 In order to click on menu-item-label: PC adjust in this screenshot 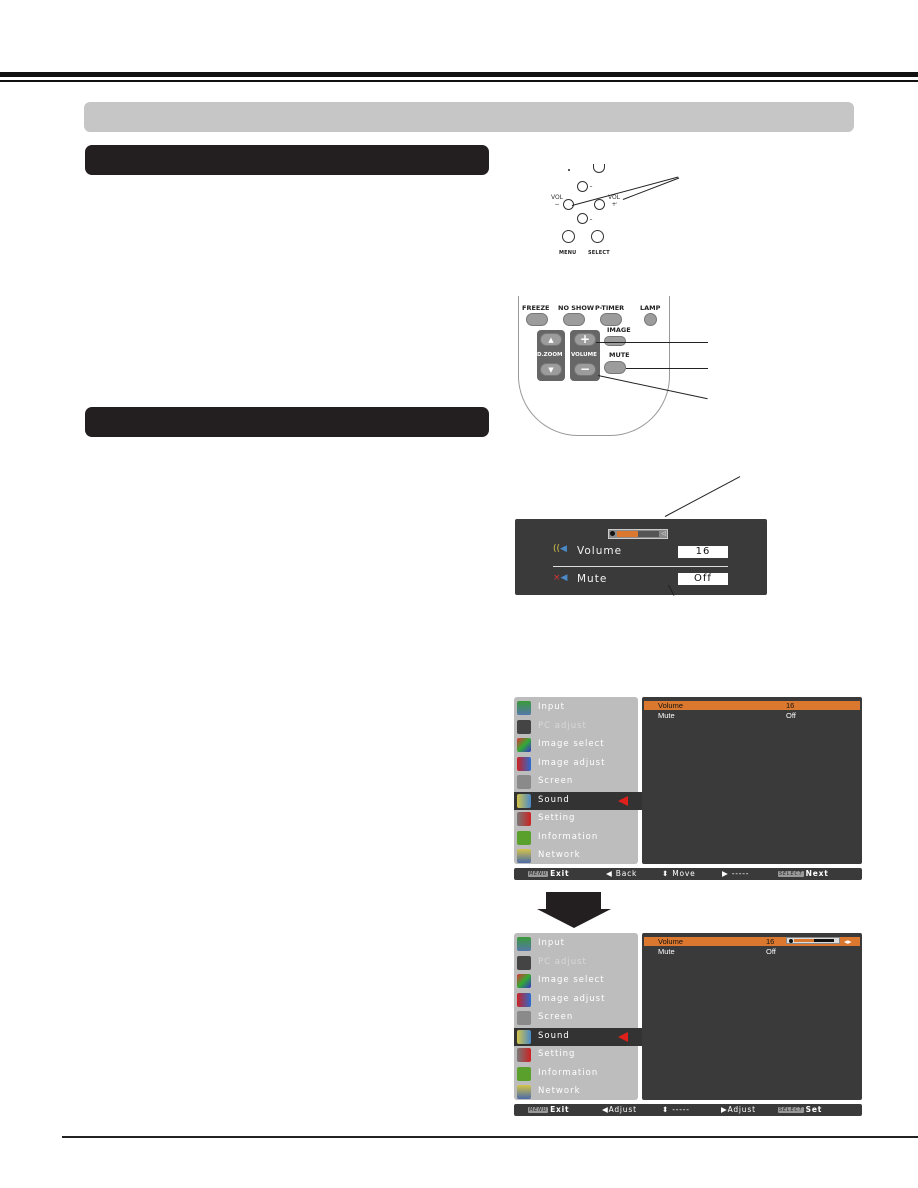, I will do `click(562, 961)`.